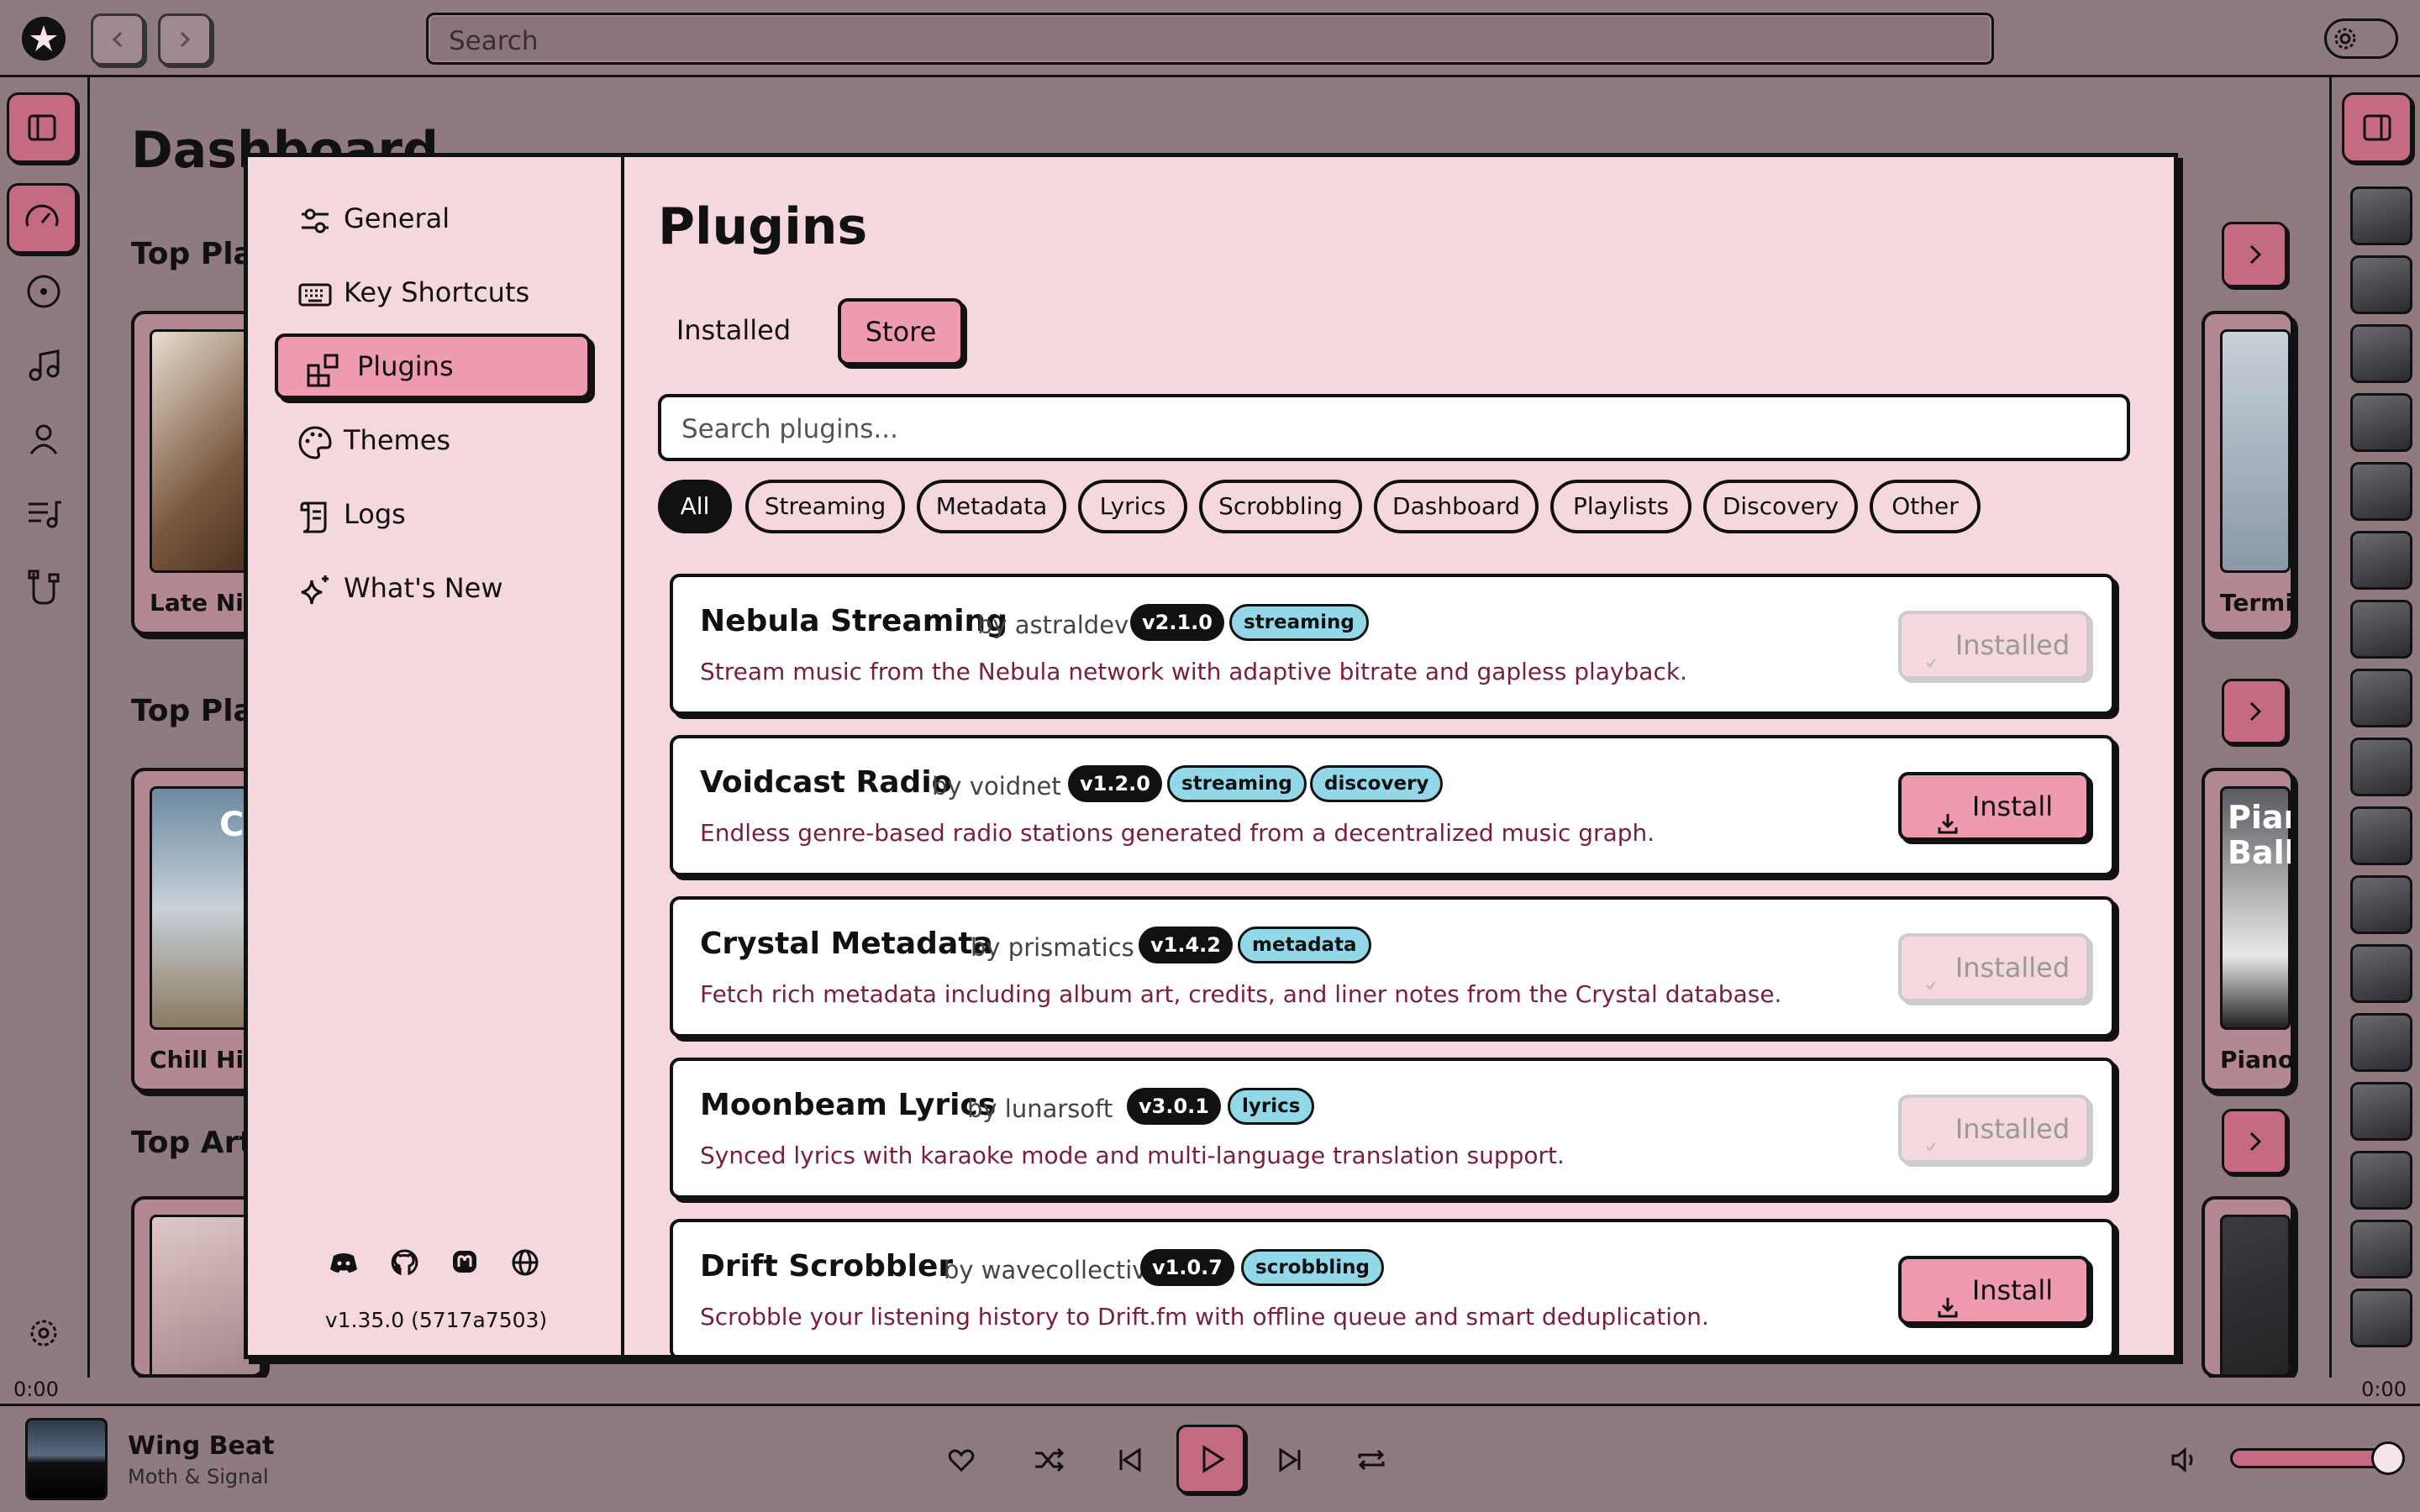 This screenshot has width=2420, height=1512. What do you see at coordinates (996, 786) in the screenshot?
I see `plugin-author: by voidnet` at bounding box center [996, 786].